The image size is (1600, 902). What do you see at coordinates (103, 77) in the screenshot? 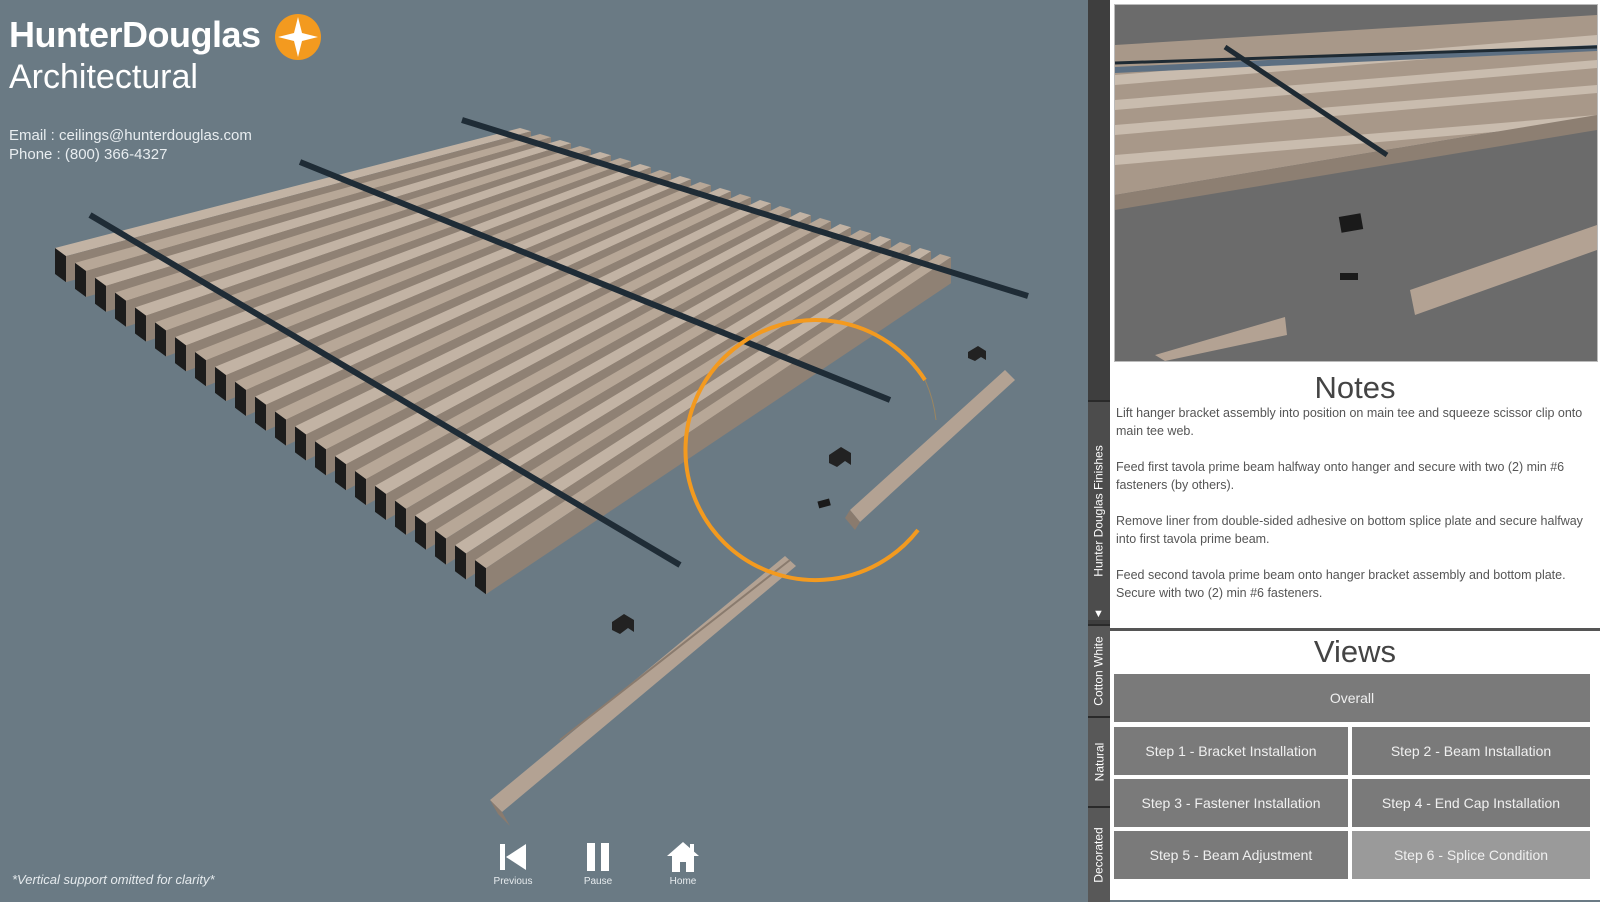
I see `brand-subtitle: Architectural` at bounding box center [103, 77].